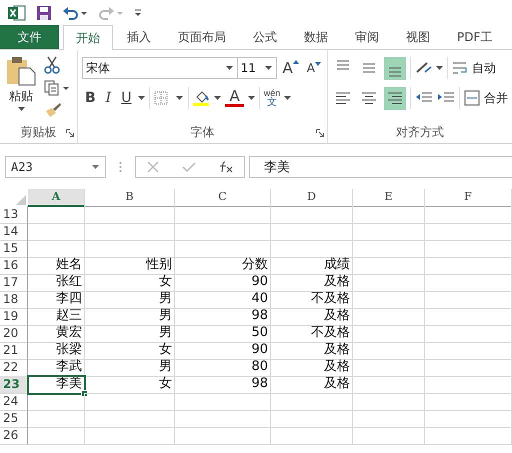 The image size is (512, 453). I want to click on table-cell: 40, so click(223, 300).